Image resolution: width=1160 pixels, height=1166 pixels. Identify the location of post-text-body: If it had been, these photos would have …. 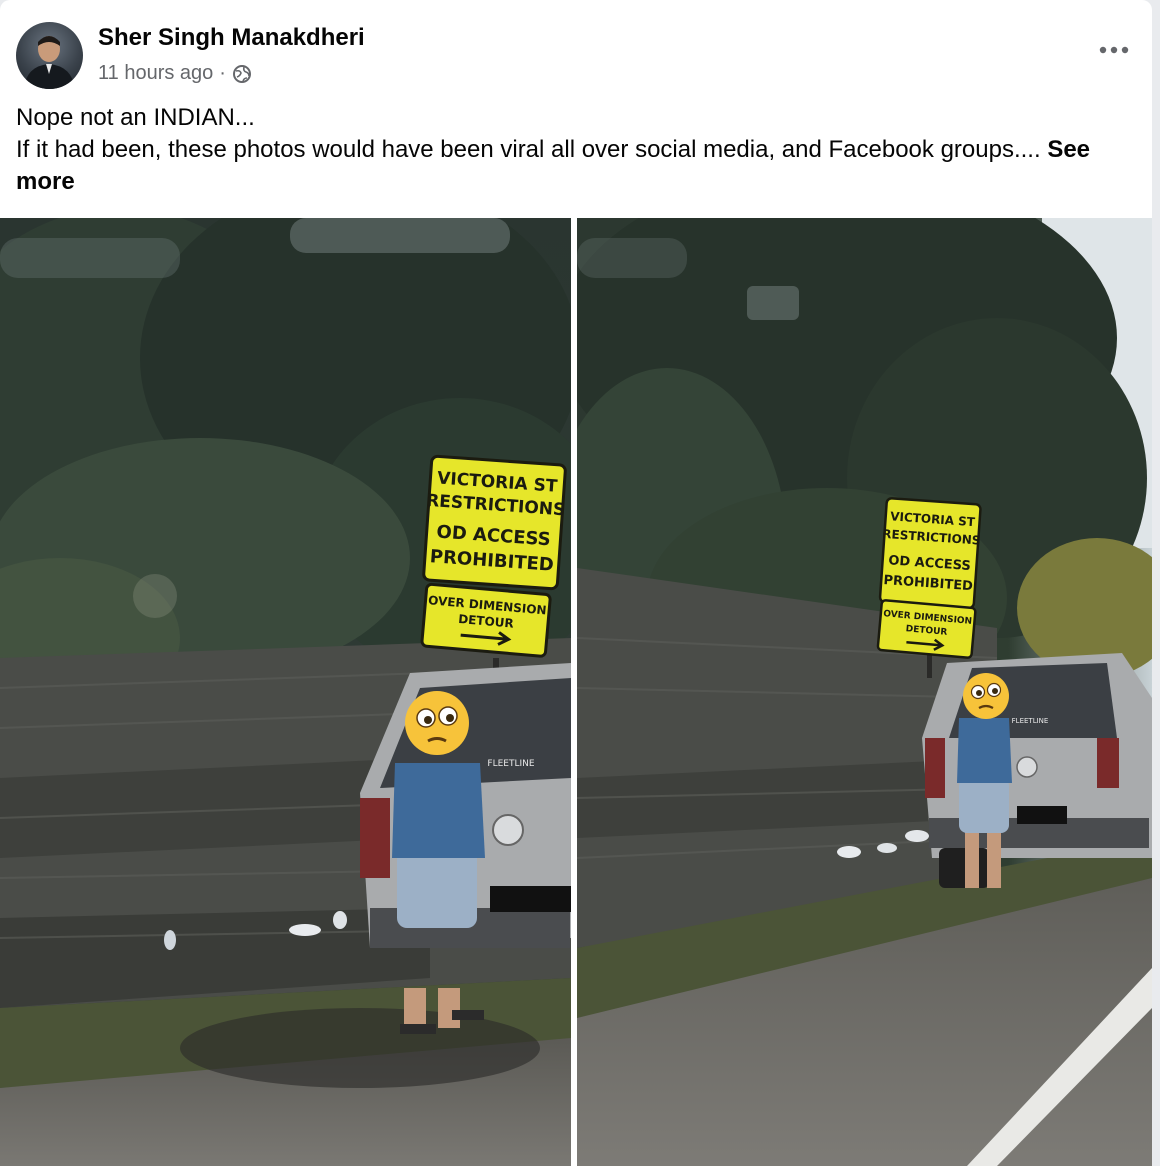
(528, 149).